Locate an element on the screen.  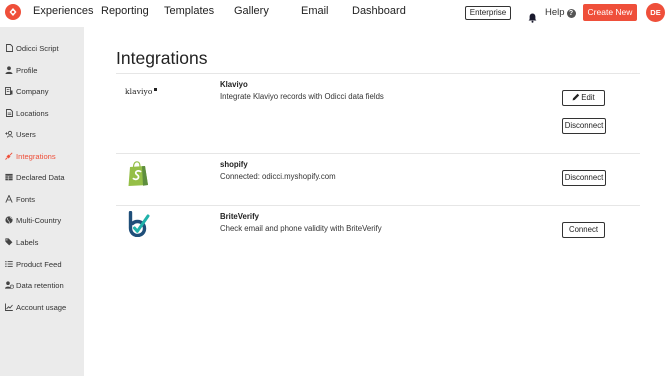
sidebar-item-product-feed: Product Feed is located at coordinates (33, 264).